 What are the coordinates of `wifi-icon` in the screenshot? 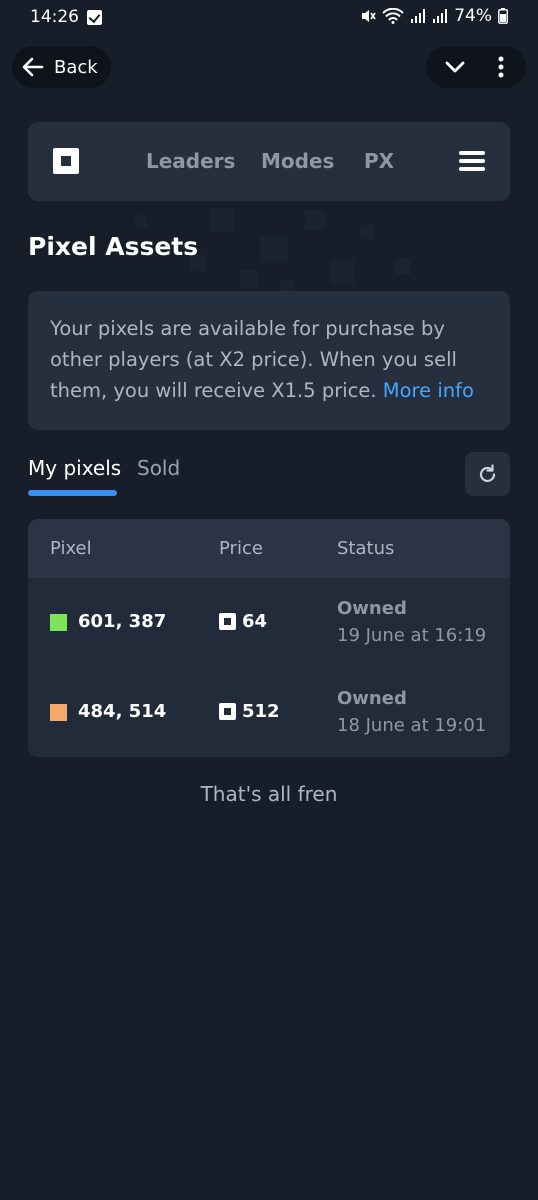 It's located at (393, 16).